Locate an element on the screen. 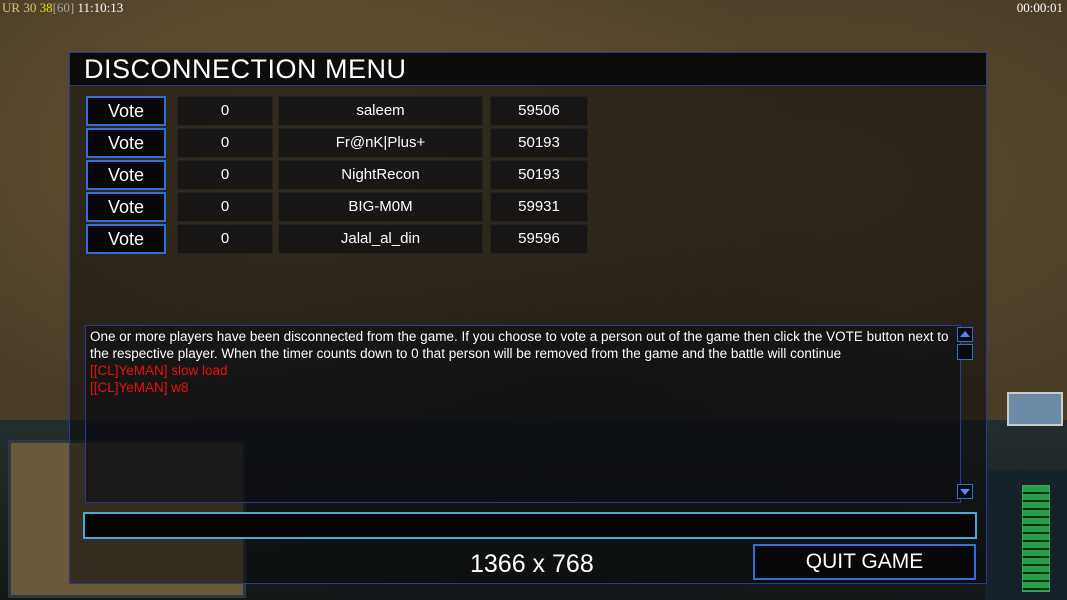  player-name: Fr@nK|Plus+ is located at coordinates (380, 143).